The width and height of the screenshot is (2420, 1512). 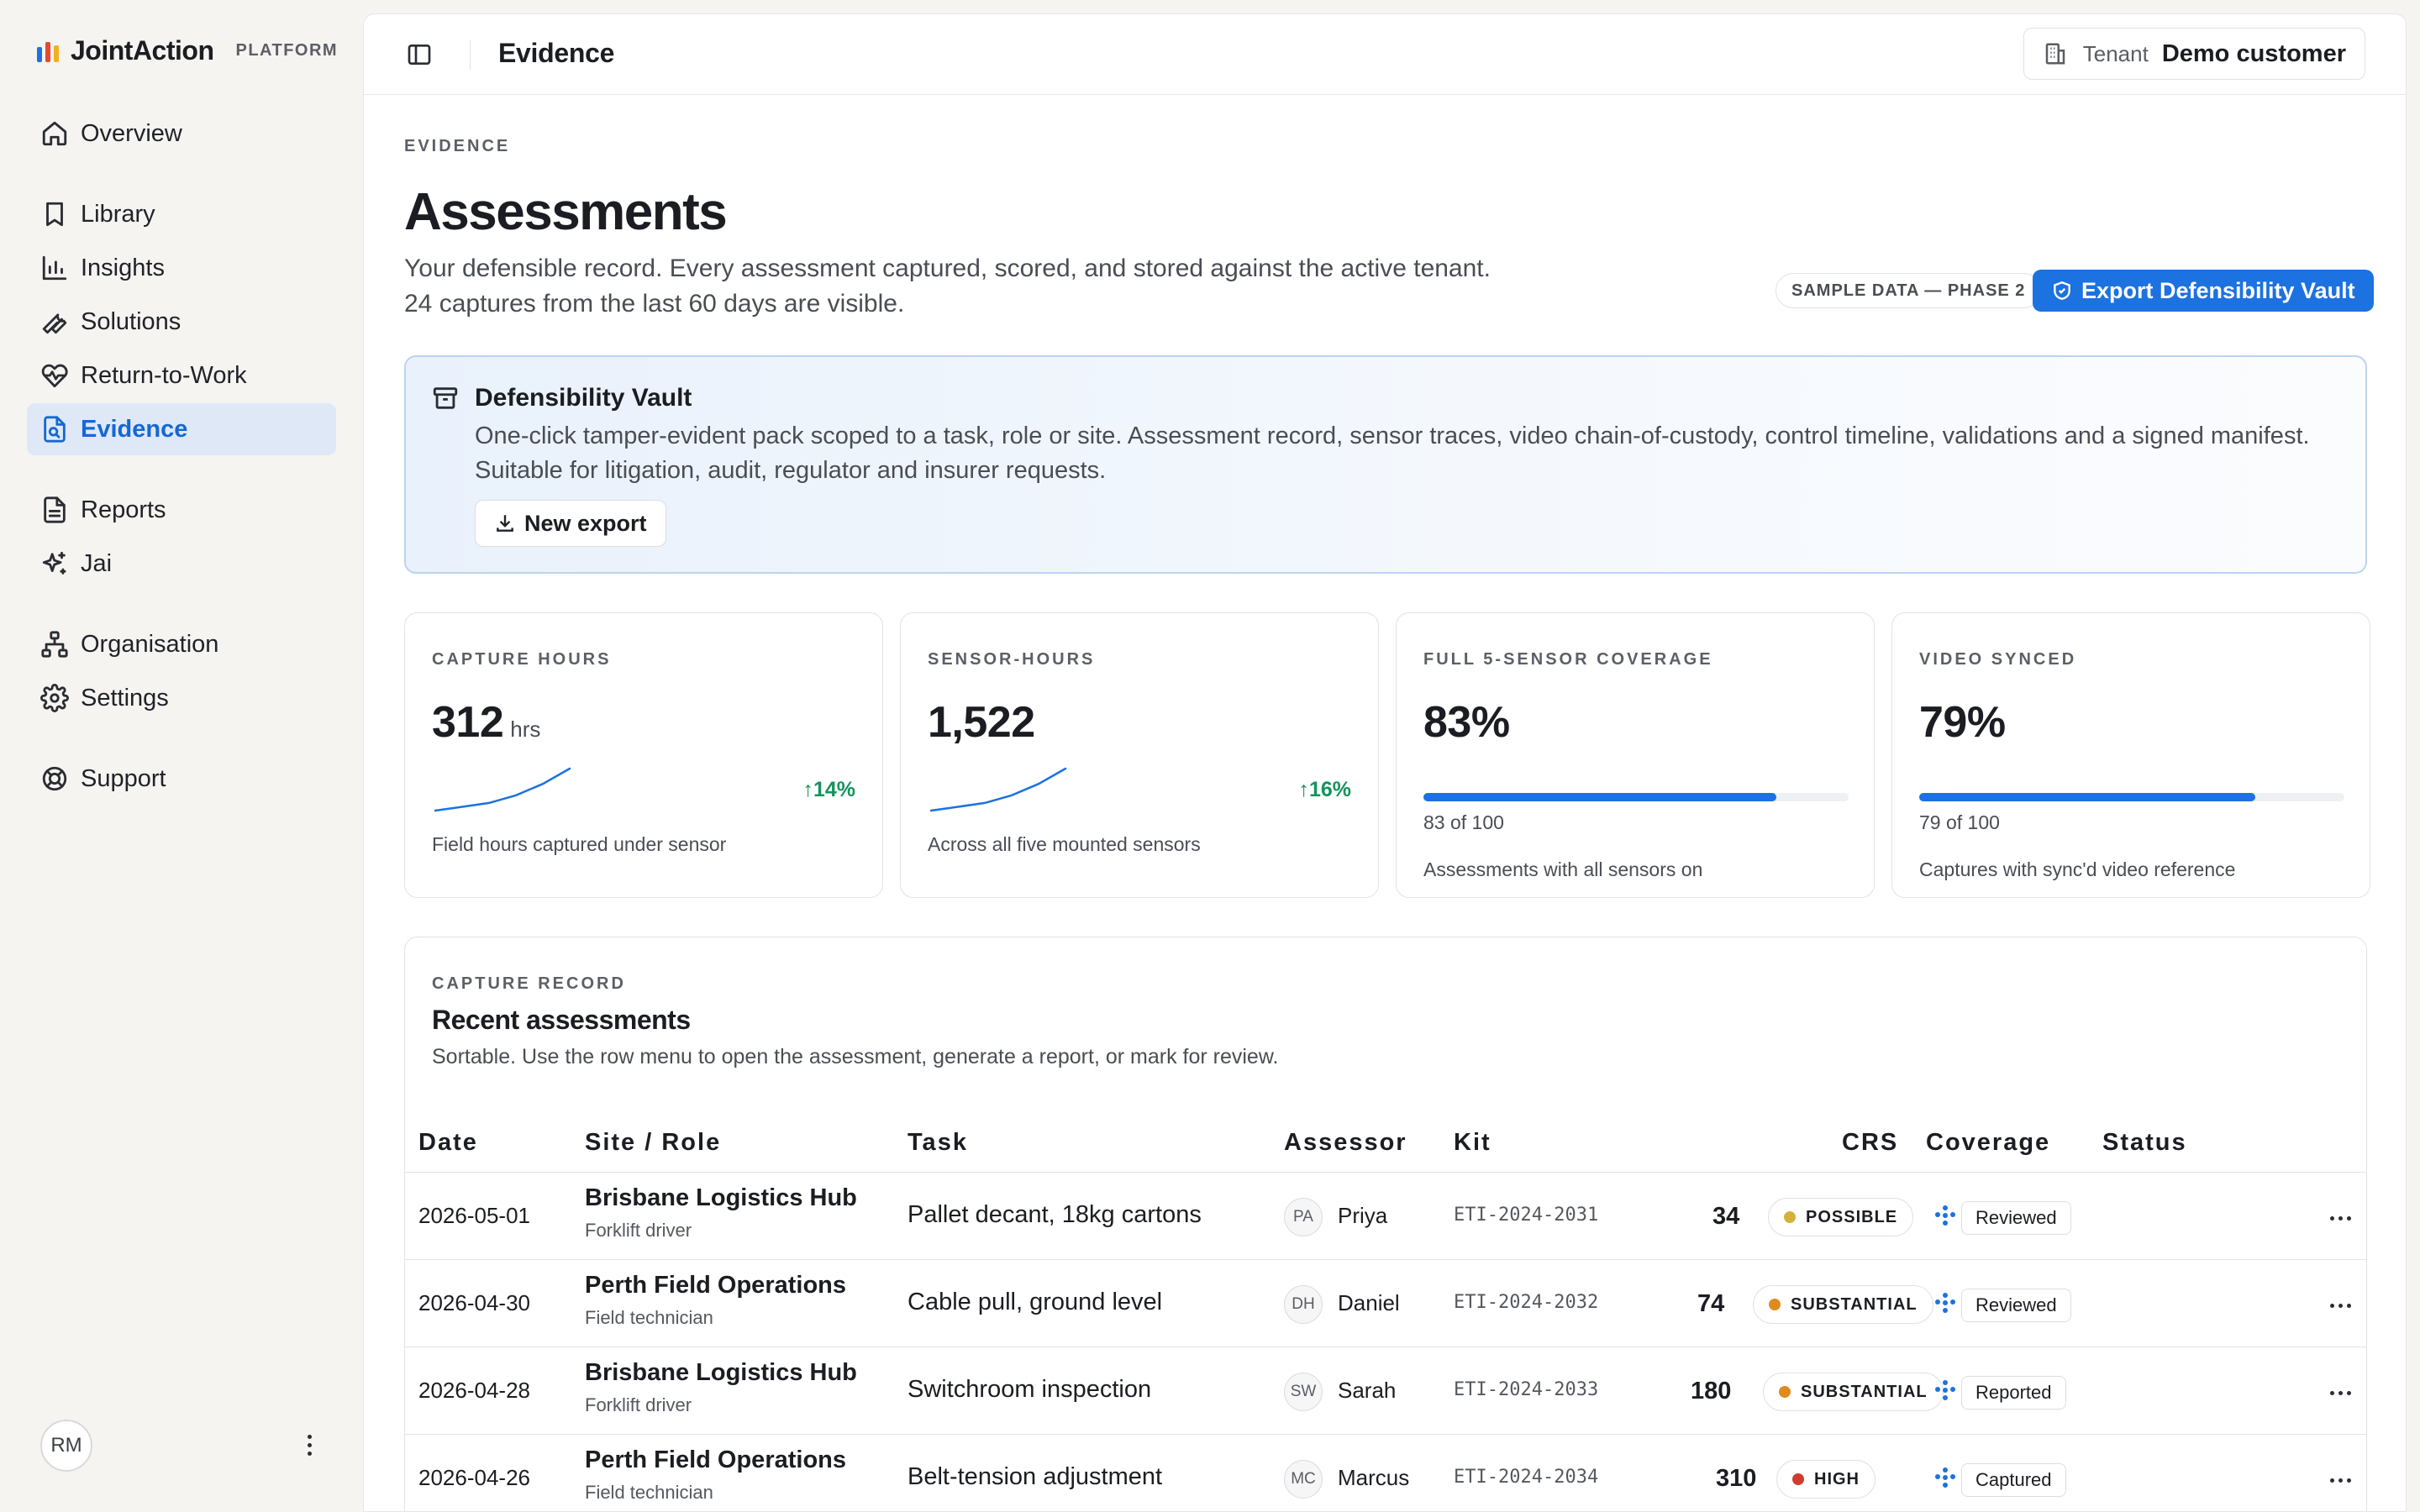 What do you see at coordinates (54, 214) in the screenshot?
I see `bookmark-icon` at bounding box center [54, 214].